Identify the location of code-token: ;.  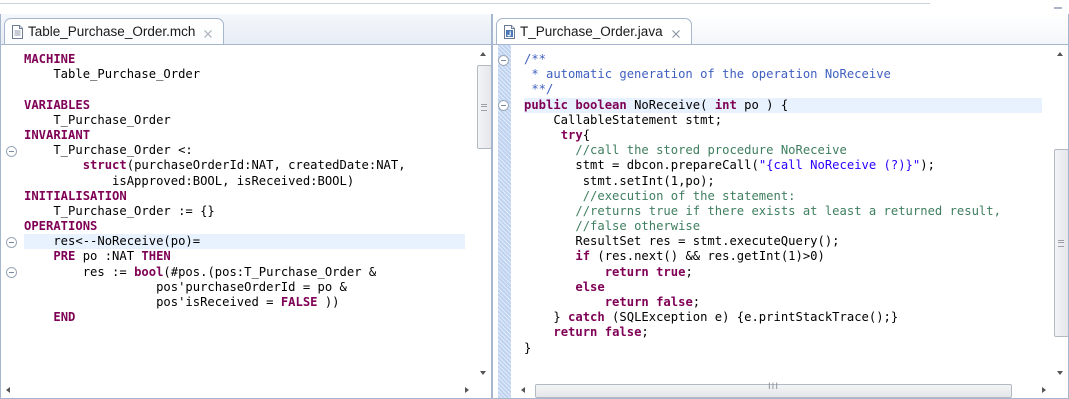
(696, 302).